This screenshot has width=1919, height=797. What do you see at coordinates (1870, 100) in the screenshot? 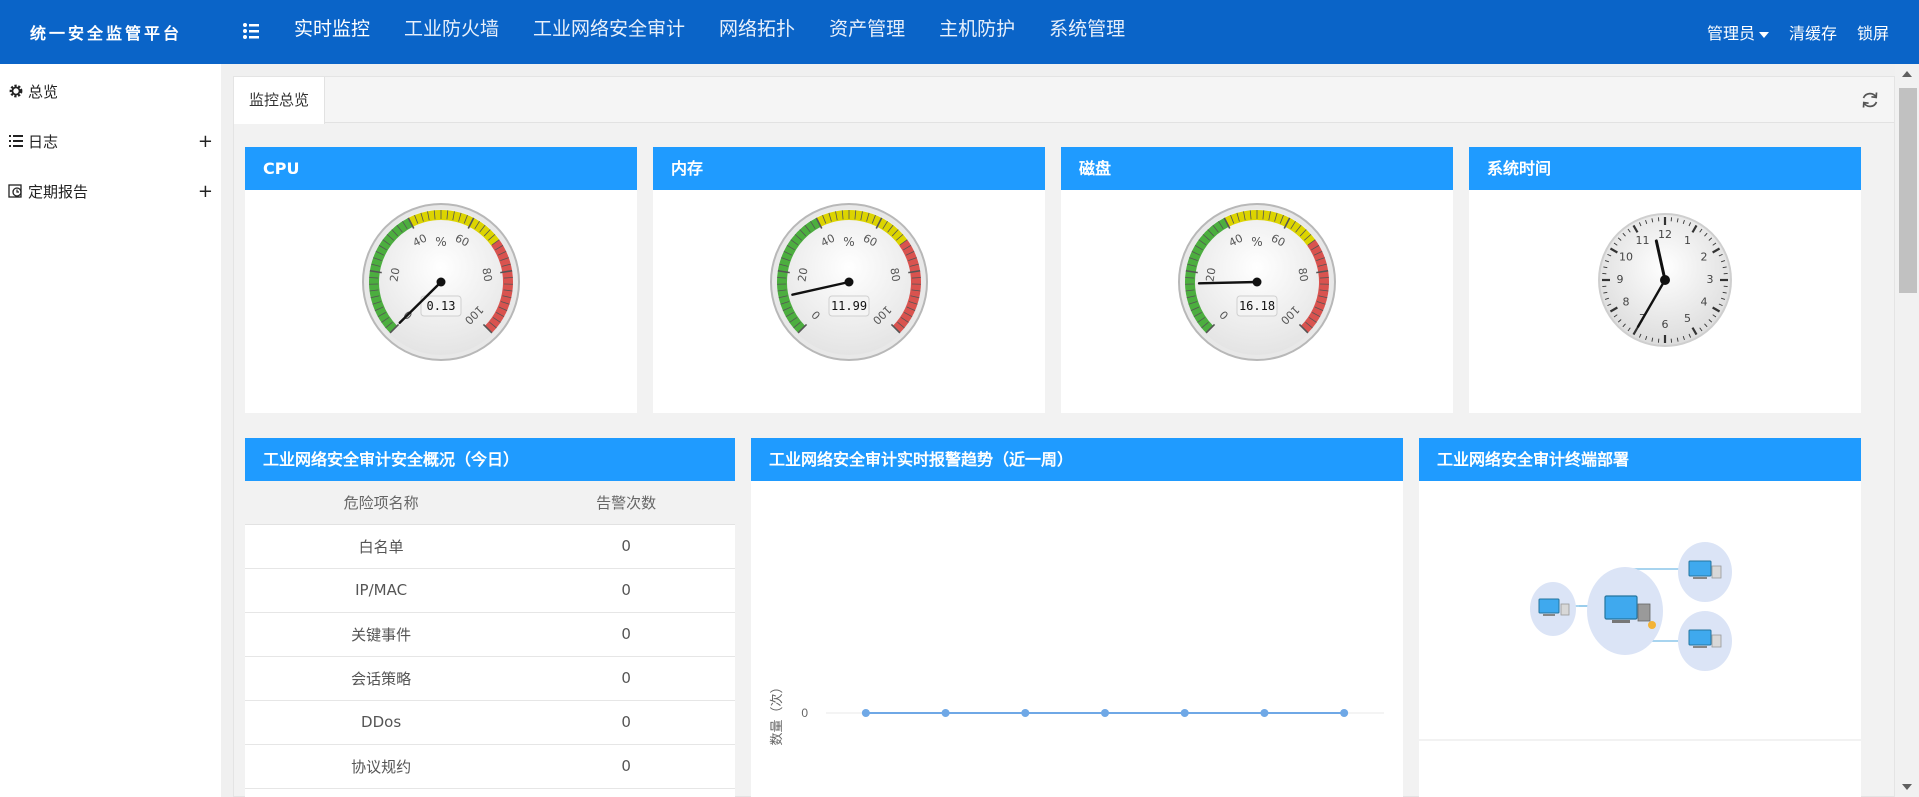
I see `refresh-icon` at bounding box center [1870, 100].